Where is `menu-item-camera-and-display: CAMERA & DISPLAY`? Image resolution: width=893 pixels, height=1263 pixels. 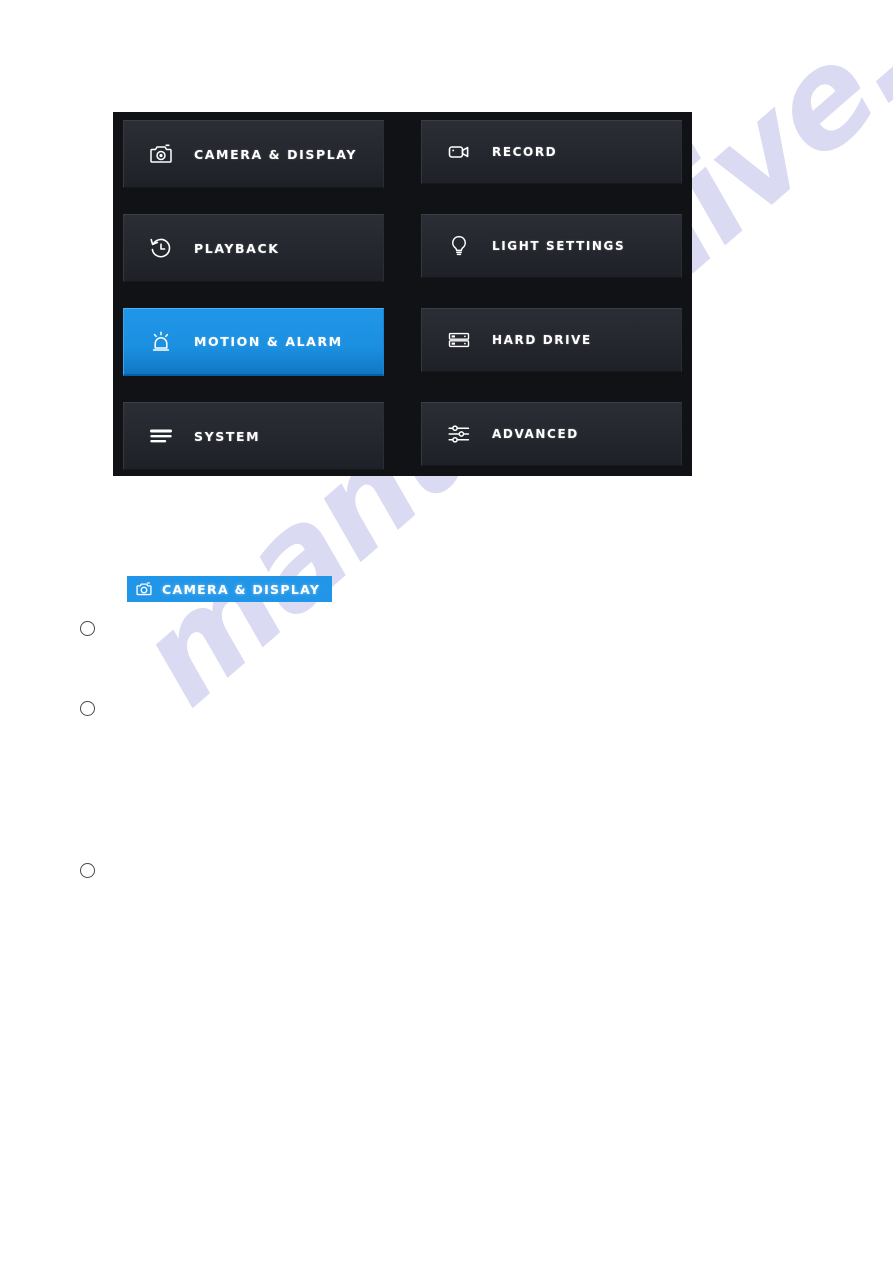
menu-item-camera-and-display: CAMERA & DISPLAY is located at coordinates (253, 154).